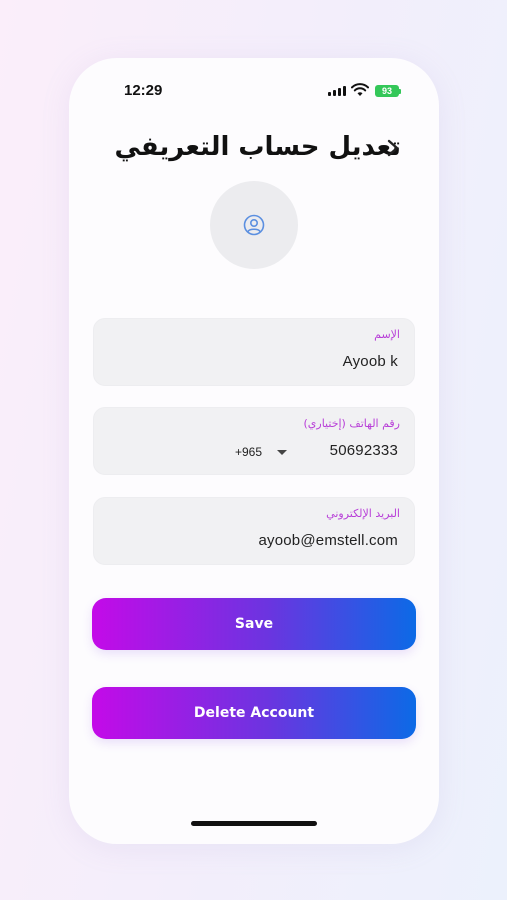 The image size is (507, 900). What do you see at coordinates (400, 91) in the screenshot?
I see `battery-tip` at bounding box center [400, 91].